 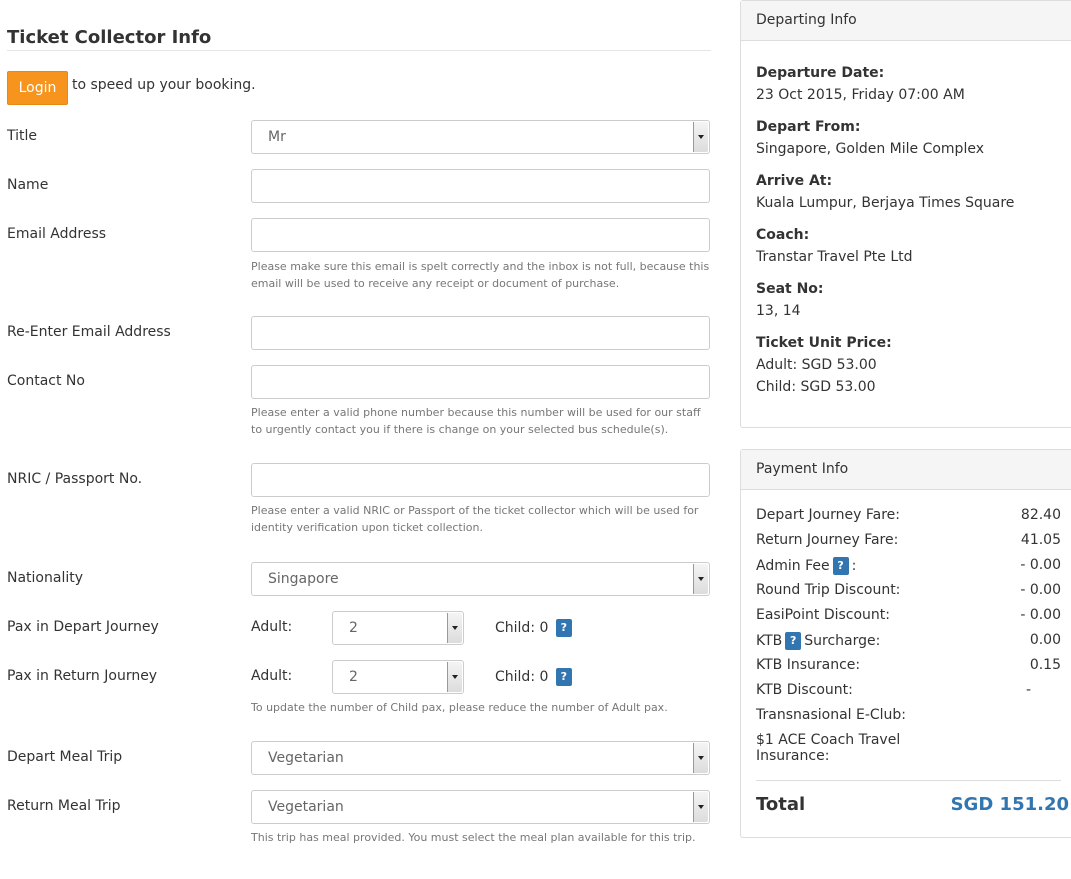 What do you see at coordinates (303, 579) in the screenshot?
I see `nationality-select-value: Singapore` at bounding box center [303, 579].